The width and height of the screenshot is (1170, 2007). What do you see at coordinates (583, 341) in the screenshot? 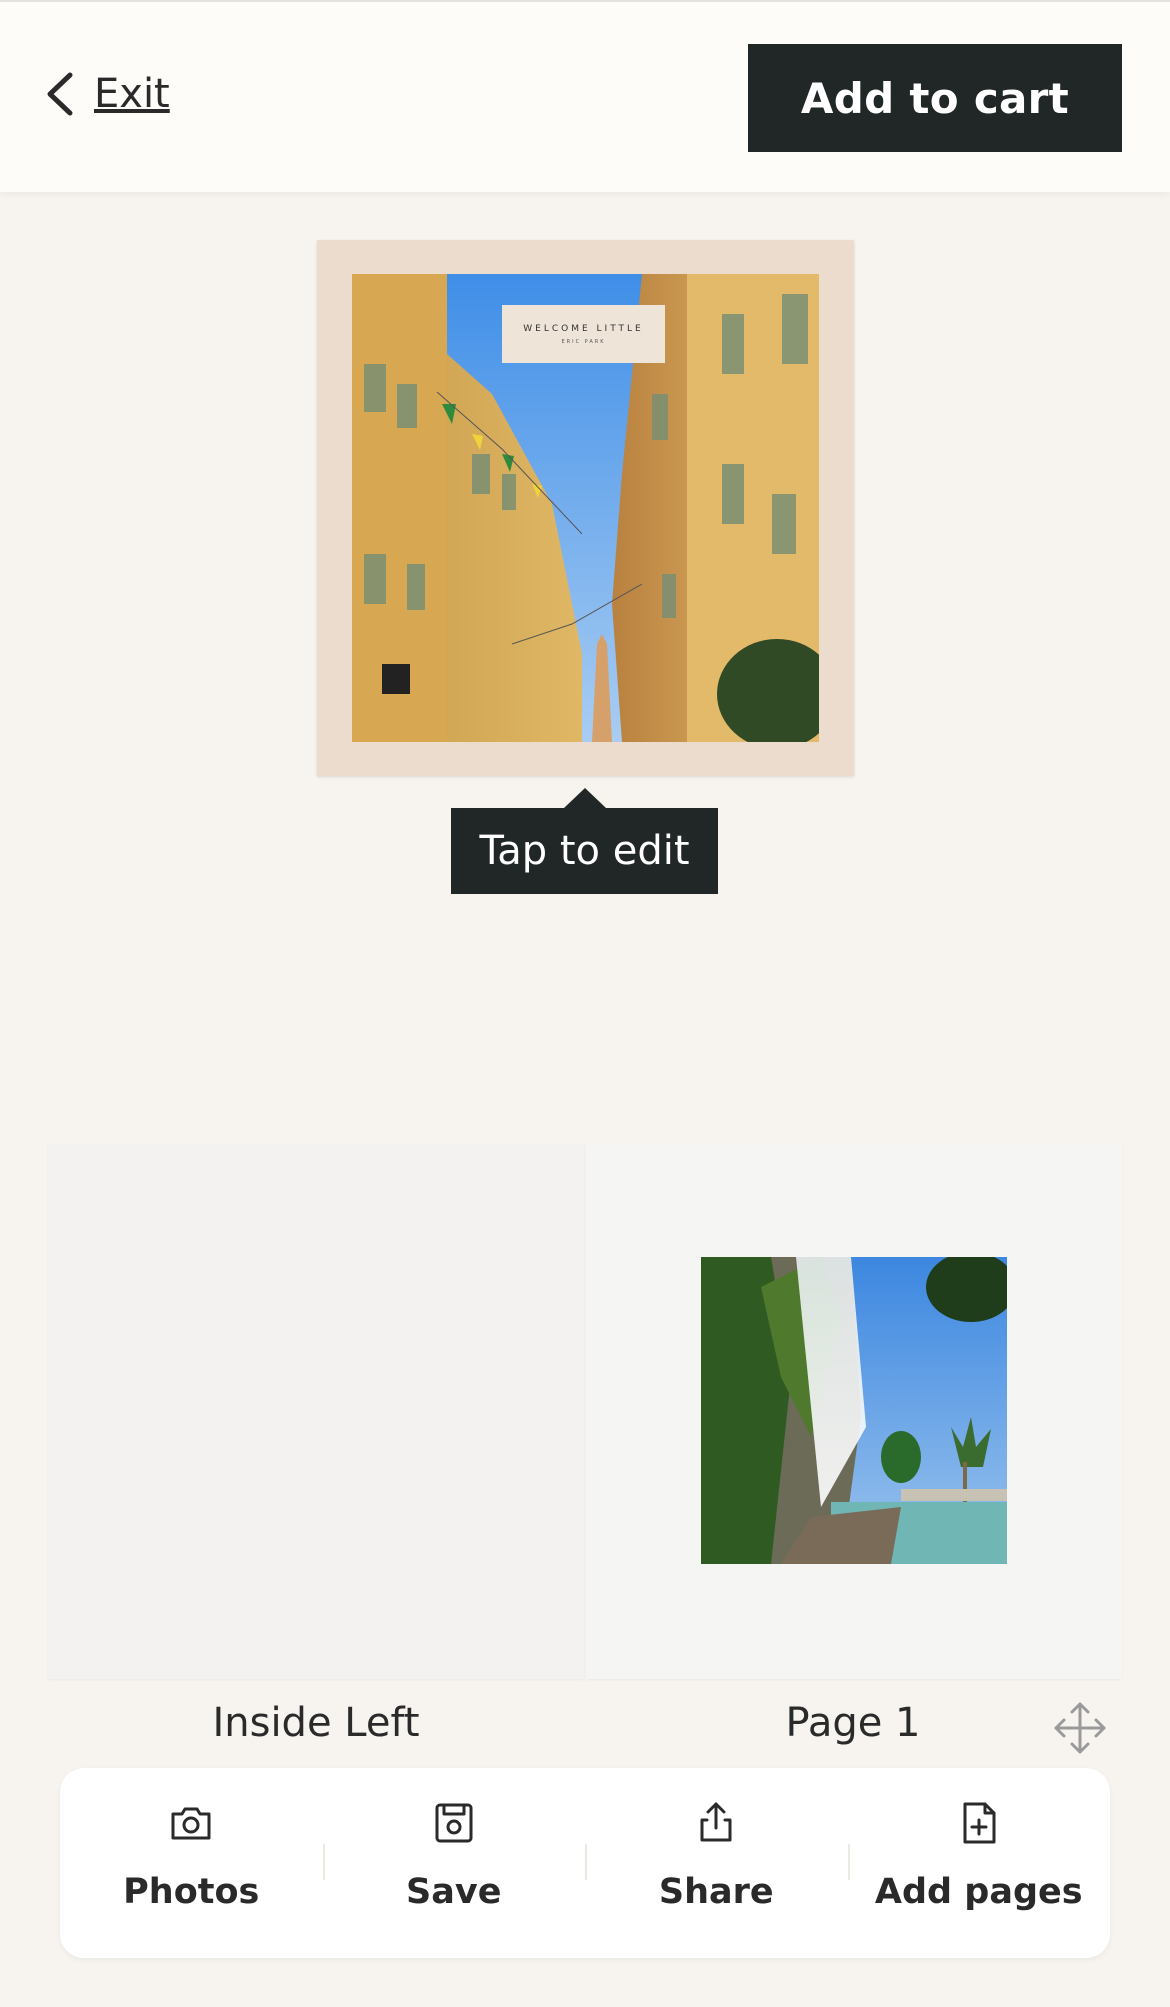
I see `cover-title-line2: ERIC PARK` at bounding box center [583, 341].